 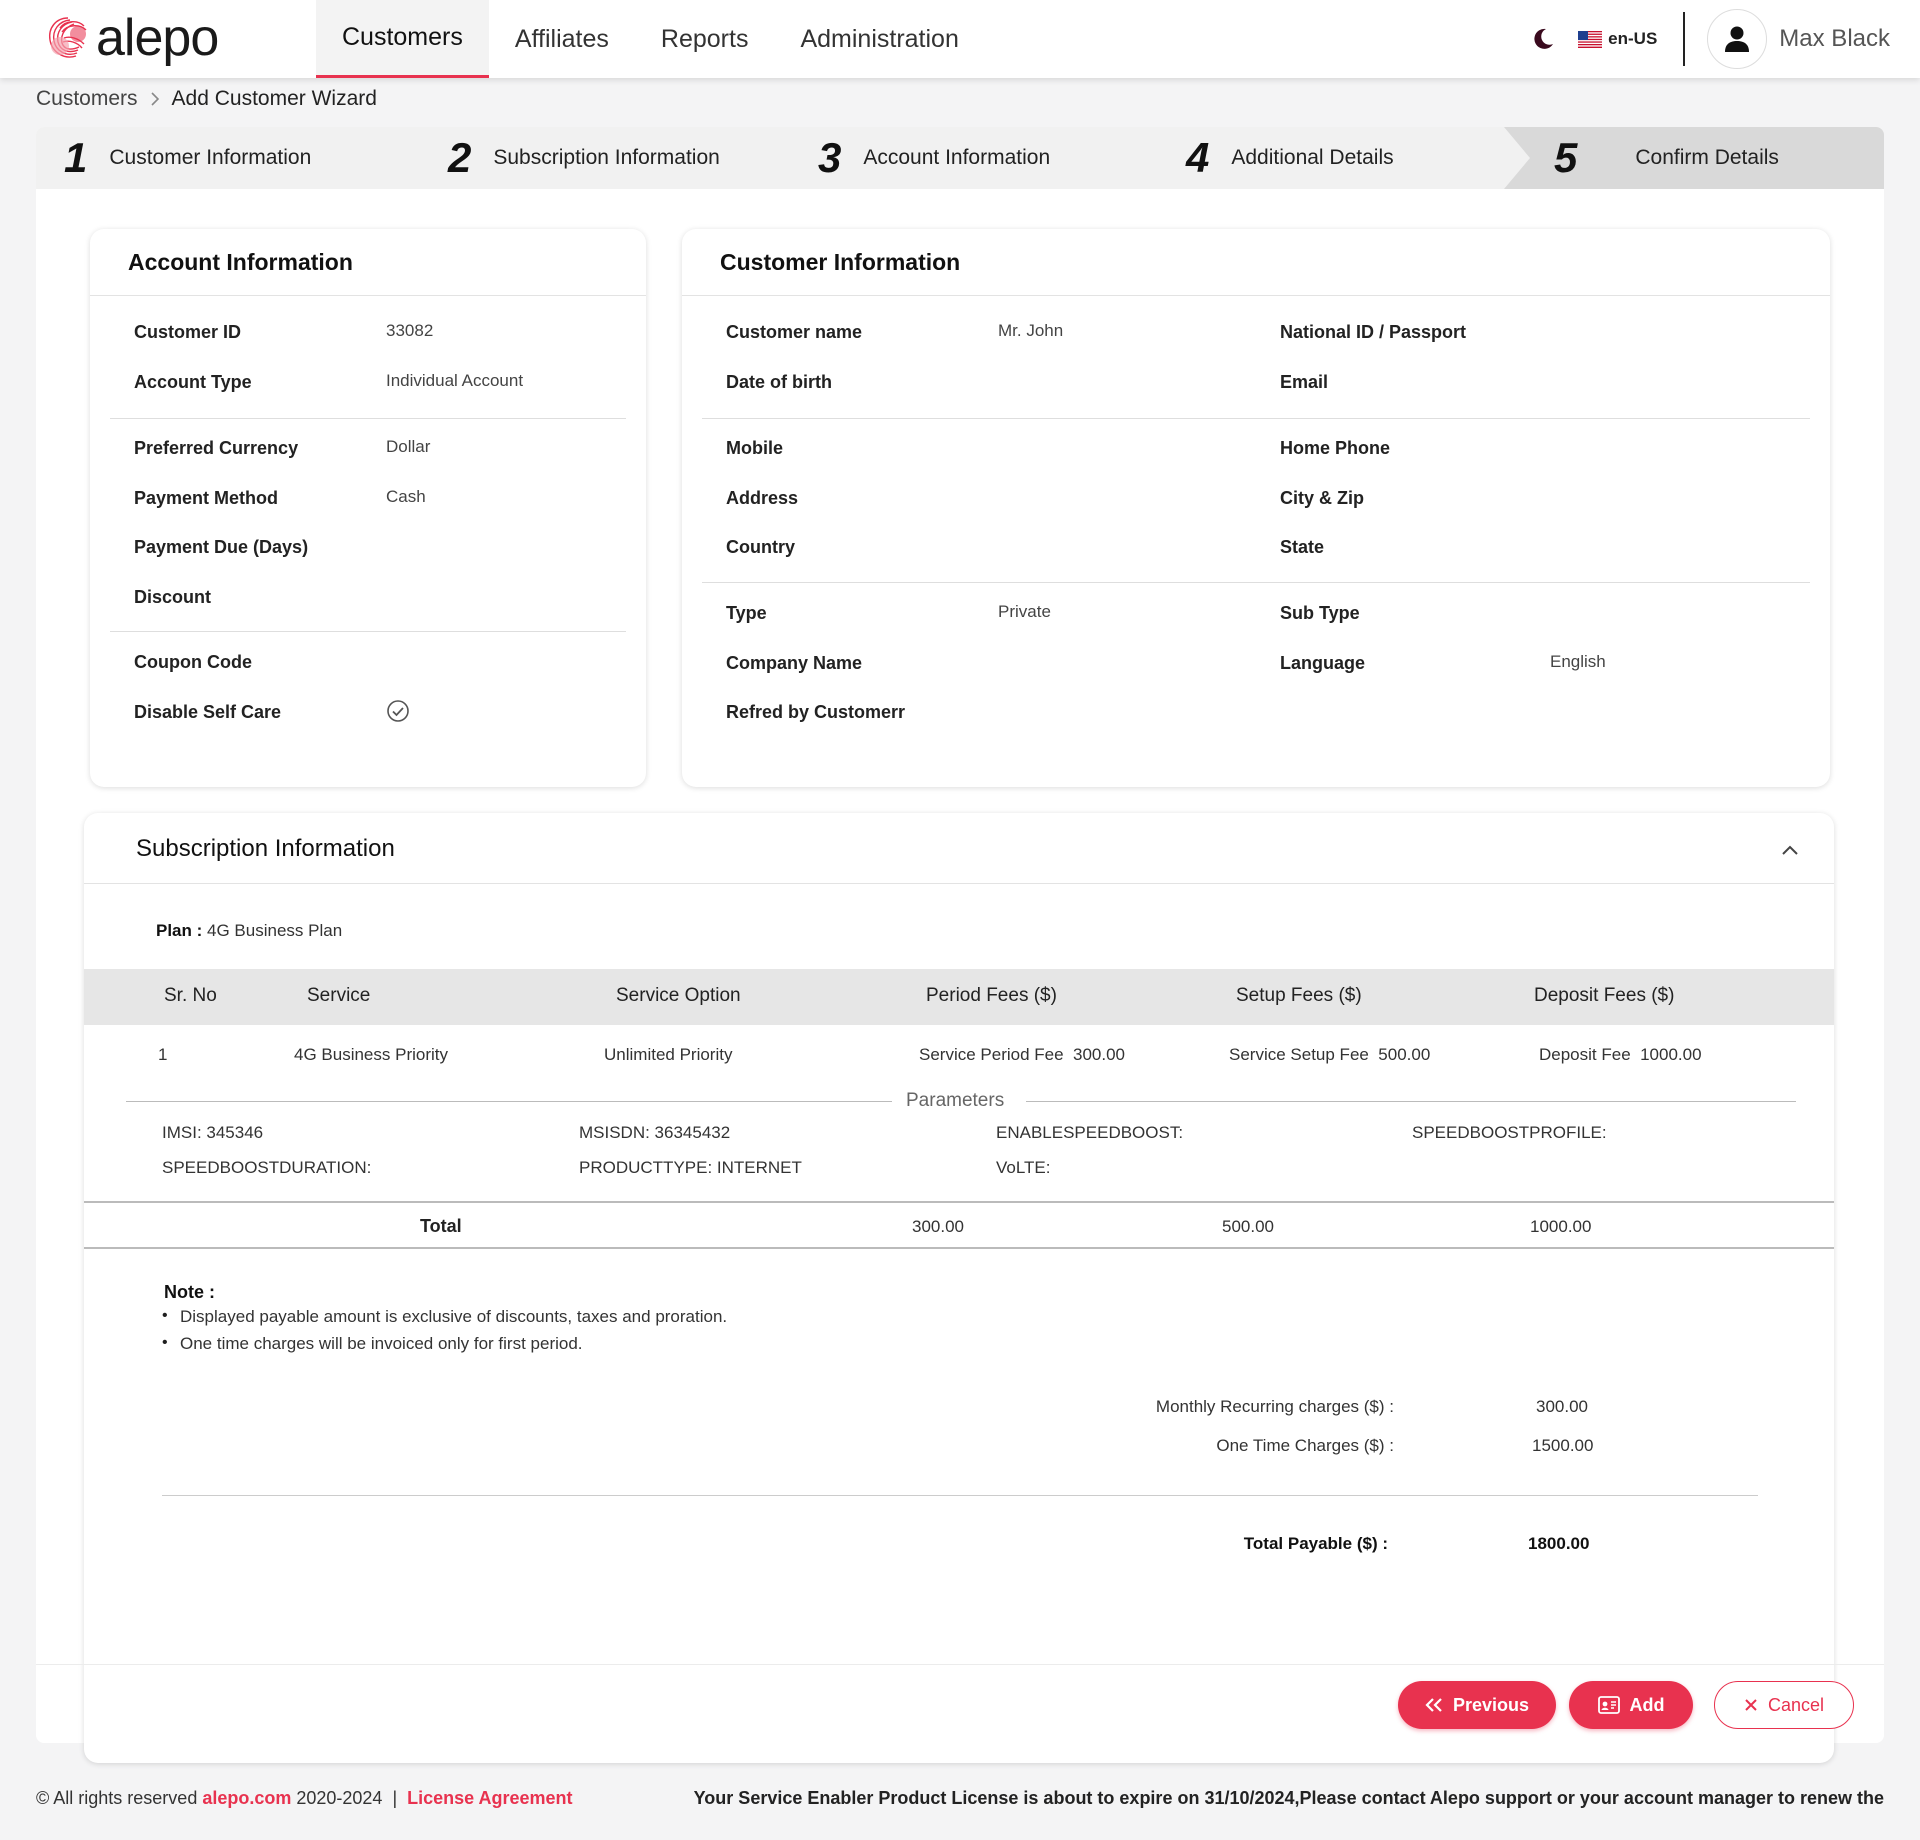 I want to click on cancel-button: Cancel, so click(x=1784, y=1705).